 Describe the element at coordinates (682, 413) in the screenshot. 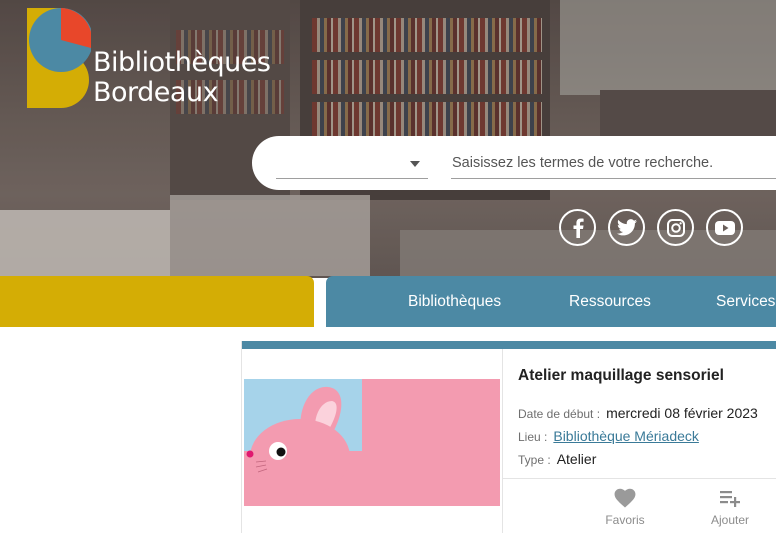

I see `event-start-value: mercredi 08 février 2023` at that location.